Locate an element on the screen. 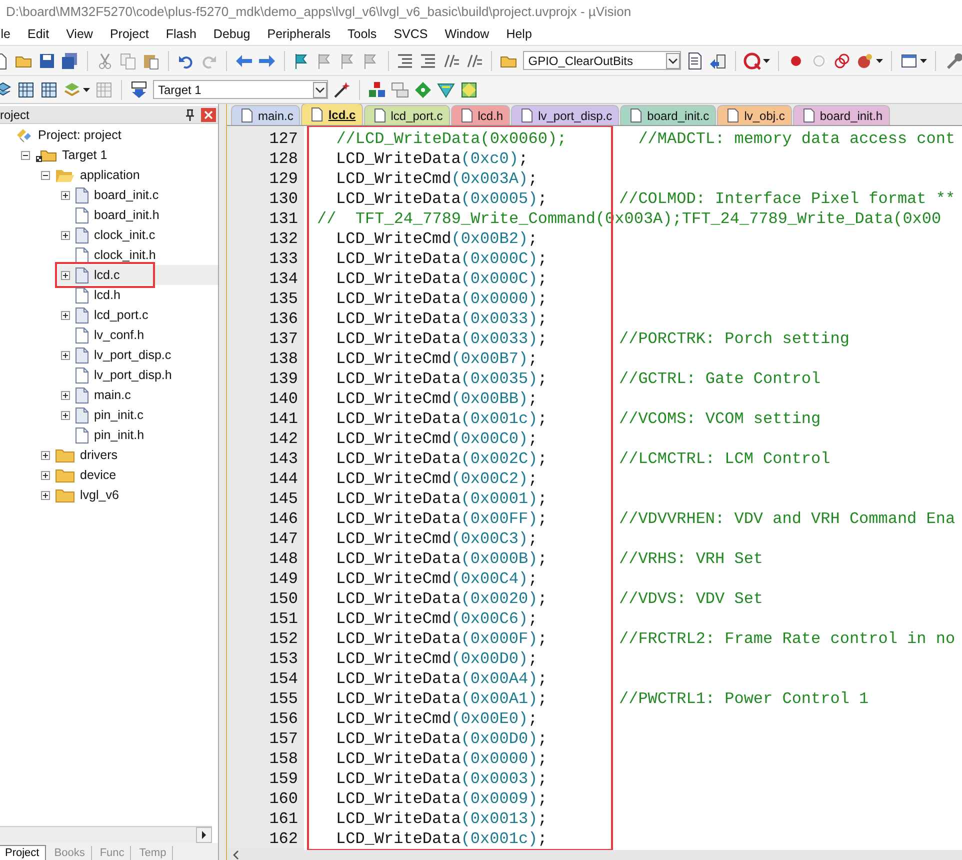  unindent-icon is located at coordinates (428, 61).